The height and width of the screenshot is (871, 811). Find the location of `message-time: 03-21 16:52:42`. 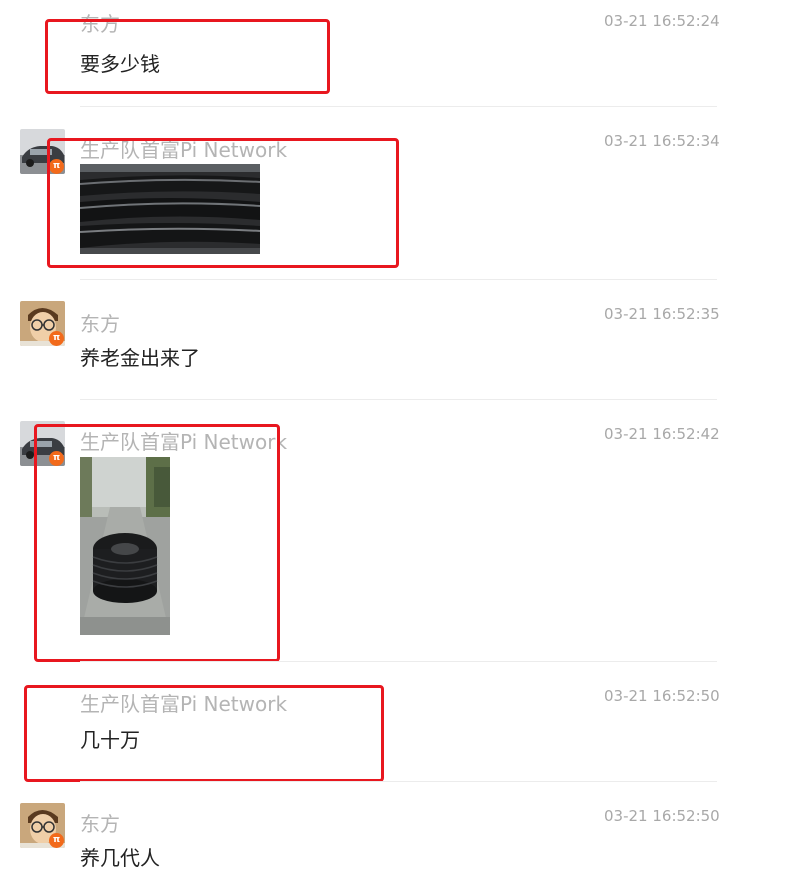

message-time: 03-21 16:52:42 is located at coordinates (662, 434).